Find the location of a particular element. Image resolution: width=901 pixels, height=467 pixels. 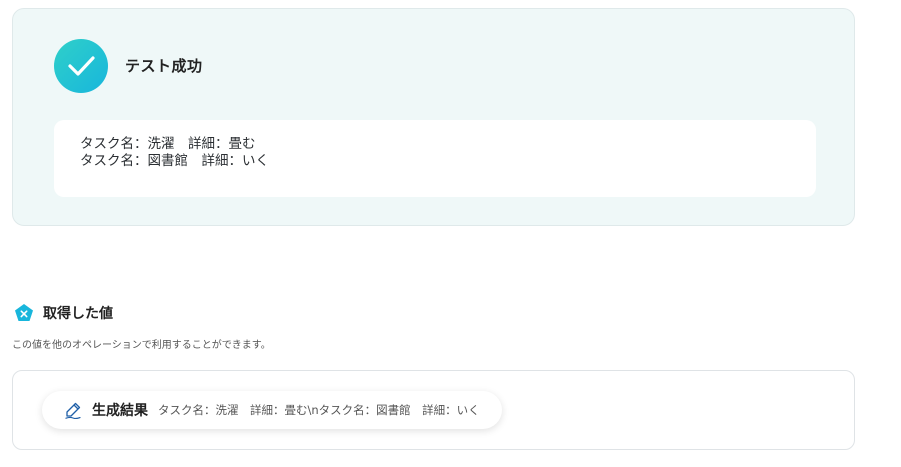

test-success-title: テスト成功 is located at coordinates (164, 66).